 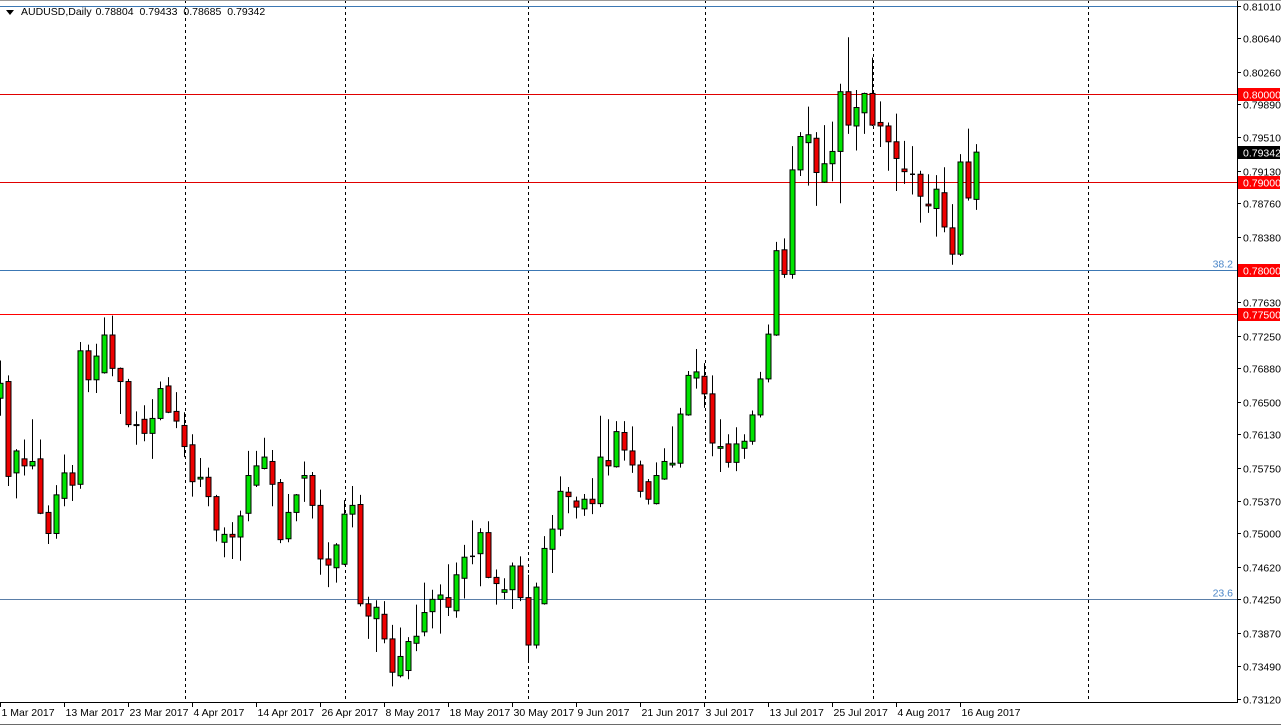 What do you see at coordinates (1262, 40) in the screenshot?
I see `price-tick-label: 0.80640` at bounding box center [1262, 40].